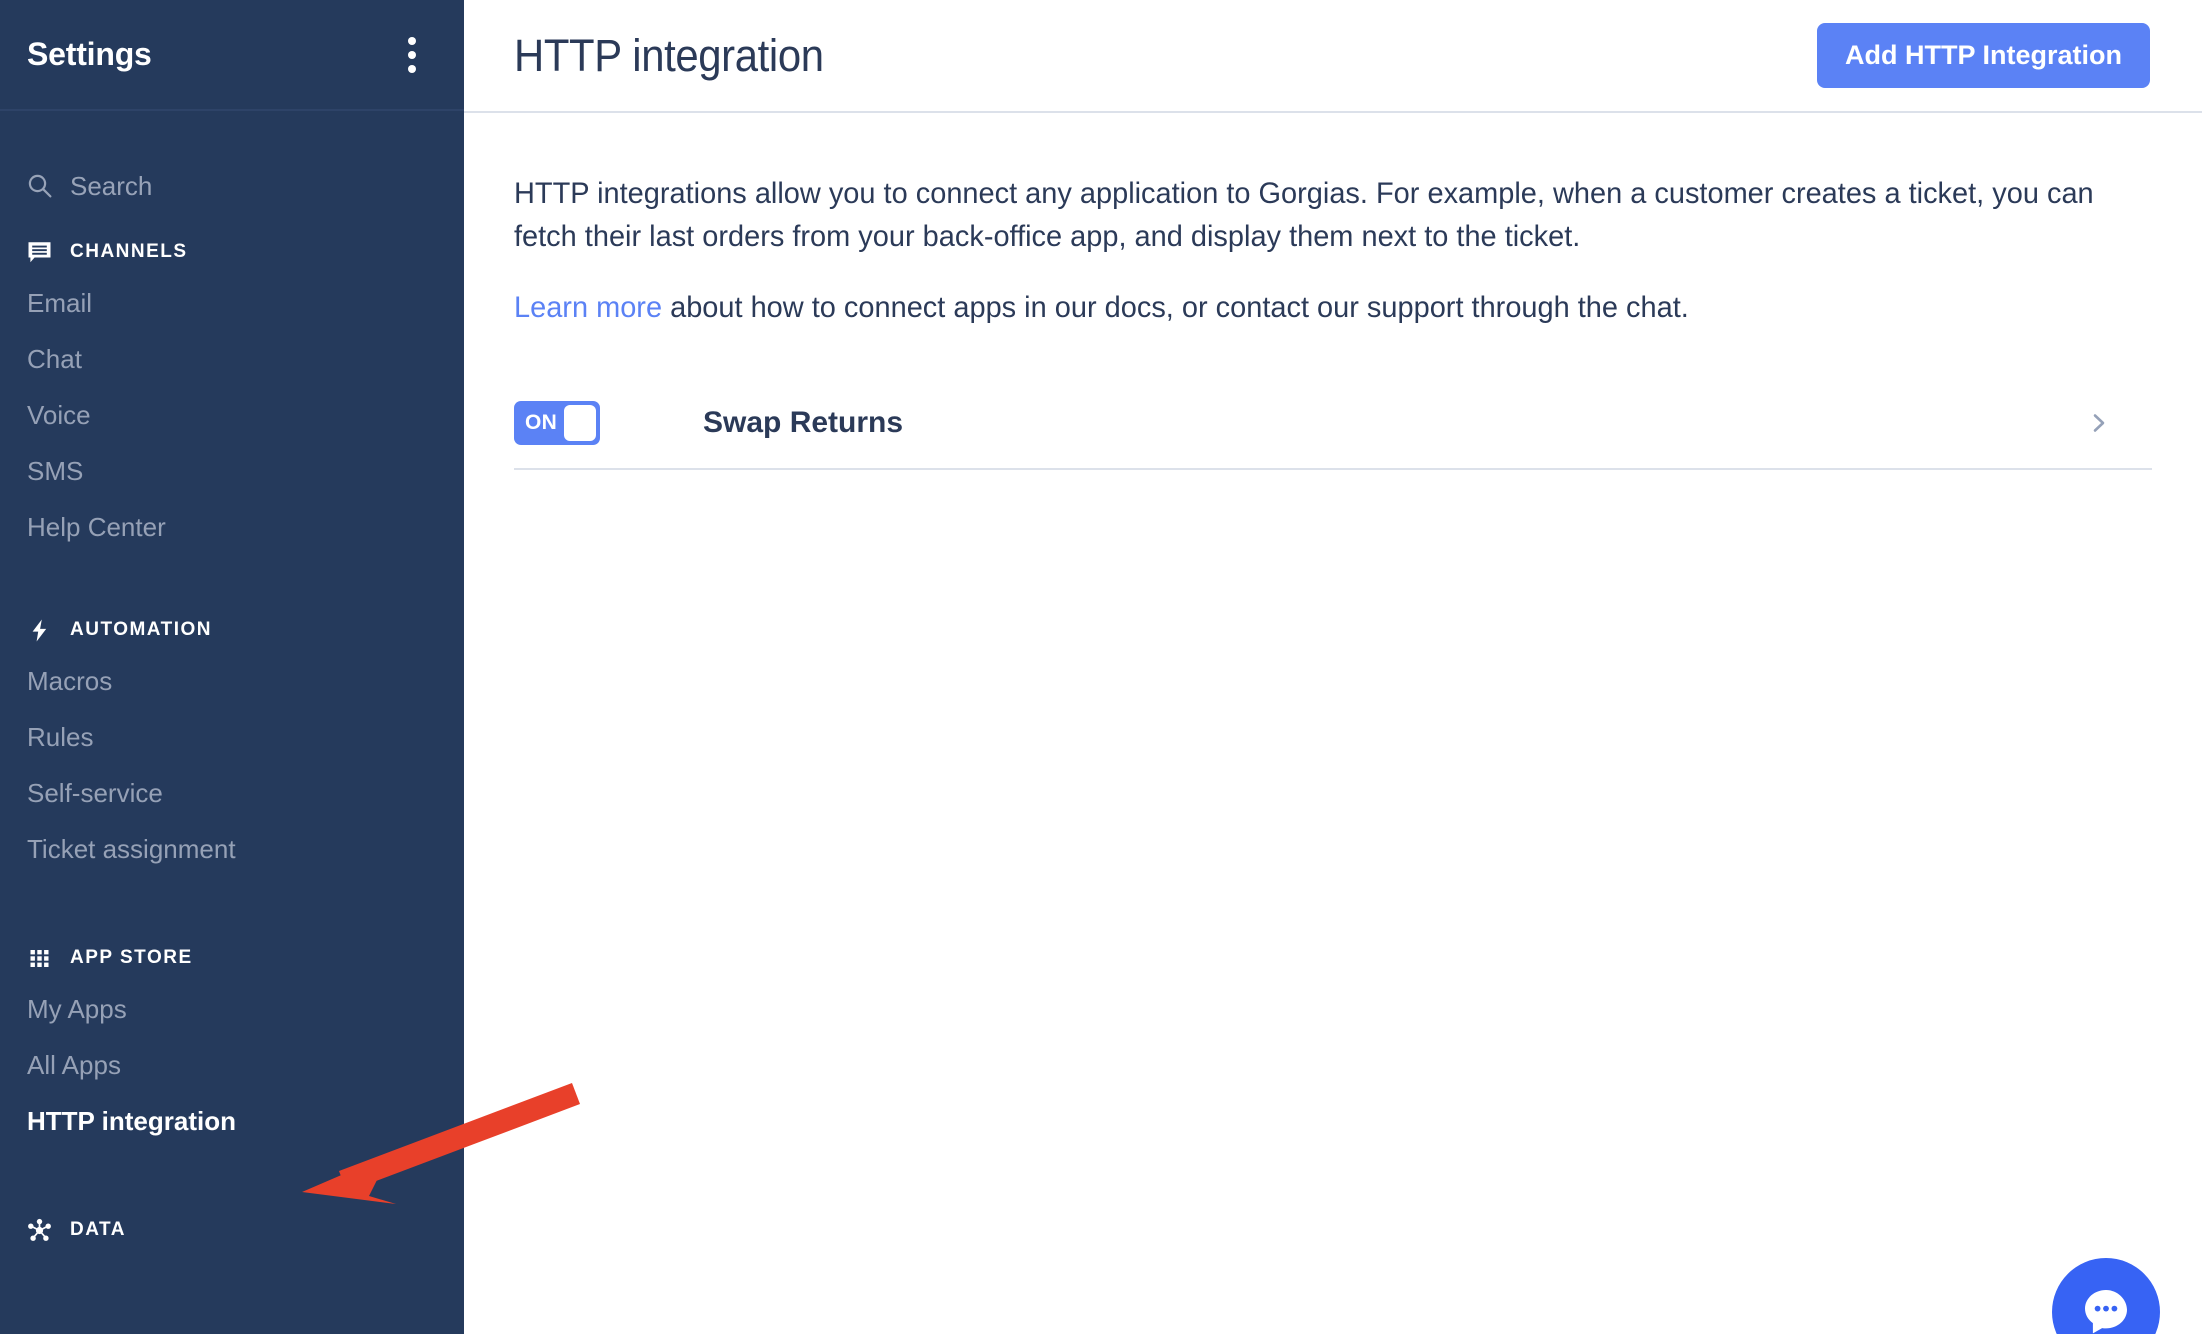 The width and height of the screenshot is (2202, 1334). What do you see at coordinates (232, 359) in the screenshot?
I see `sidebar-item-chat: Chat` at bounding box center [232, 359].